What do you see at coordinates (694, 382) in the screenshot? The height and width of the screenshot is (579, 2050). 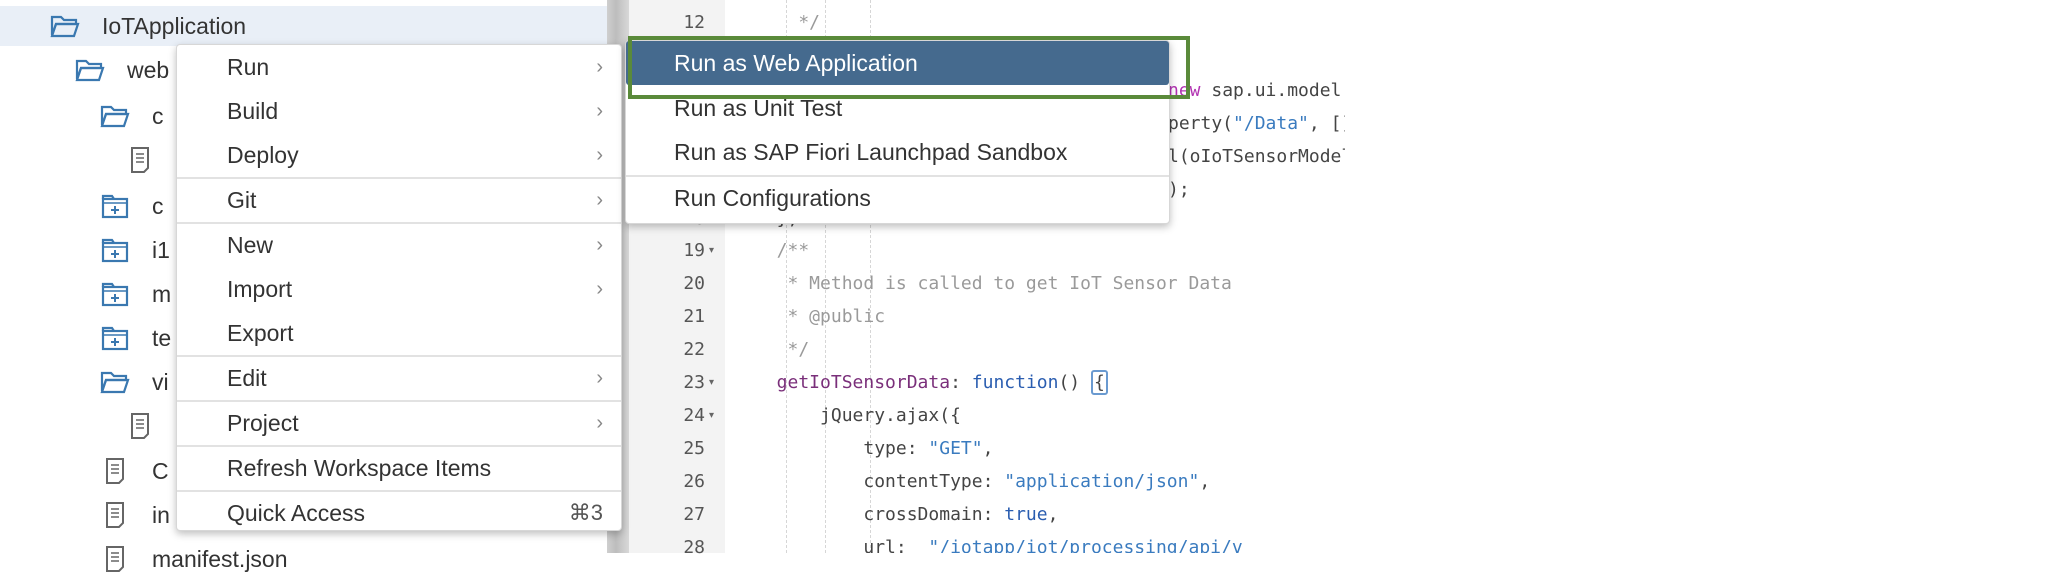 I see `line-number: 23` at bounding box center [694, 382].